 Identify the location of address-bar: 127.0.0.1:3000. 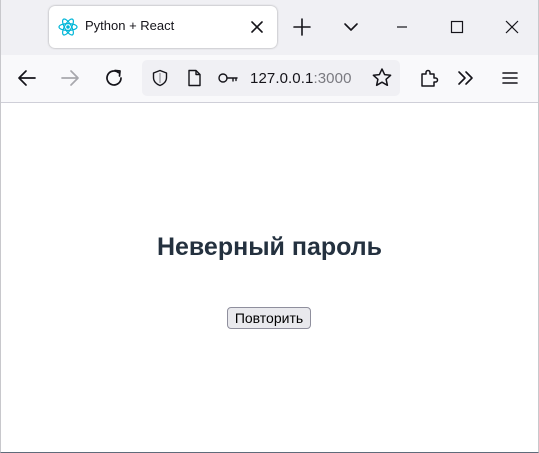
(271, 78).